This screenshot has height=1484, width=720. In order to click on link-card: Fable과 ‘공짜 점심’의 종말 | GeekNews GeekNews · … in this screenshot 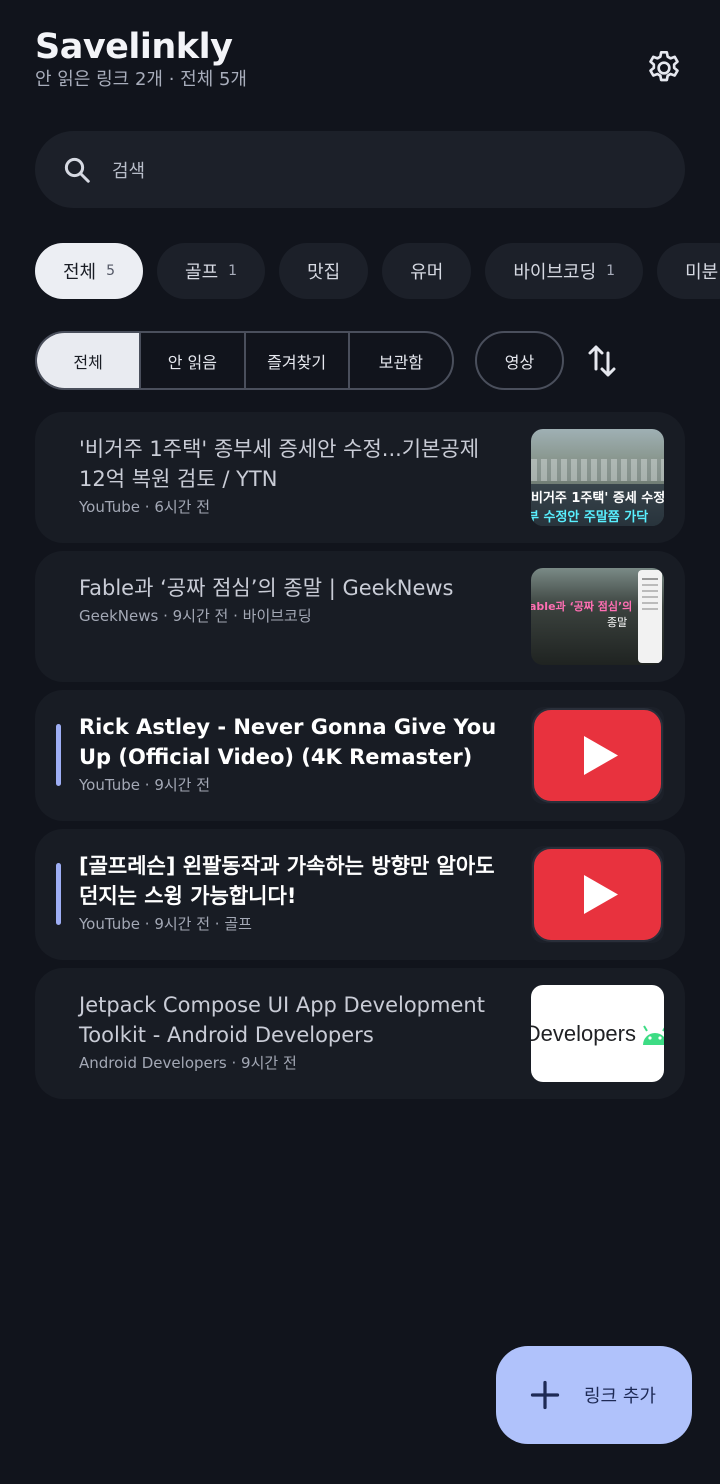, I will do `click(360, 616)`.